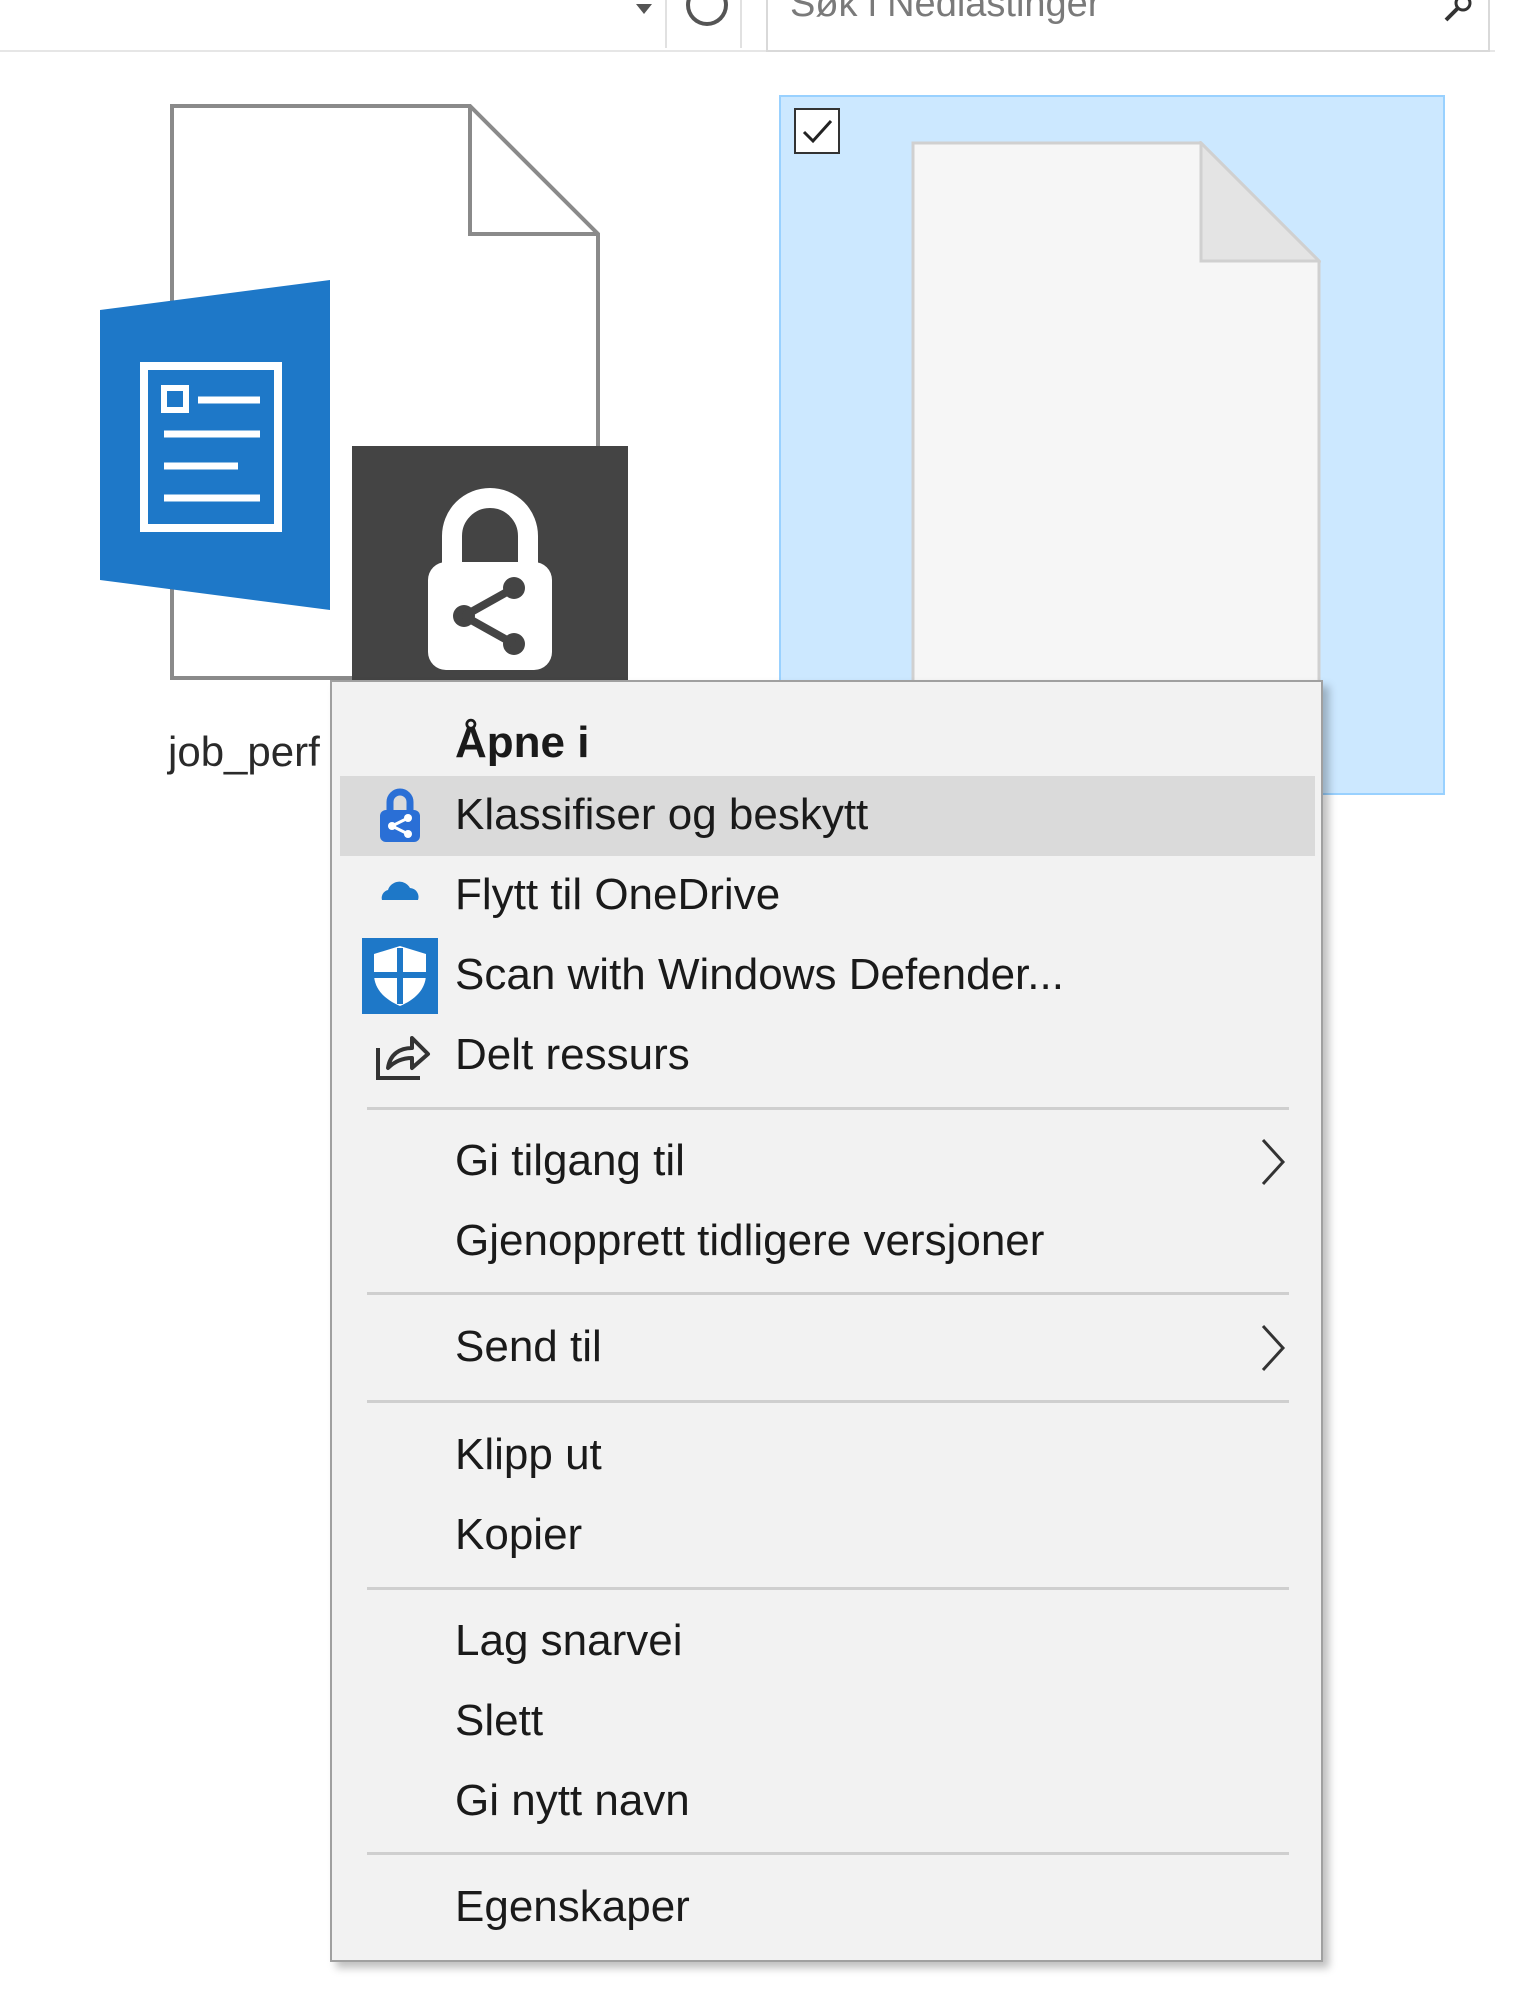  What do you see at coordinates (827, 1456) in the screenshot?
I see `menu-item-cut: Klipp ut` at bounding box center [827, 1456].